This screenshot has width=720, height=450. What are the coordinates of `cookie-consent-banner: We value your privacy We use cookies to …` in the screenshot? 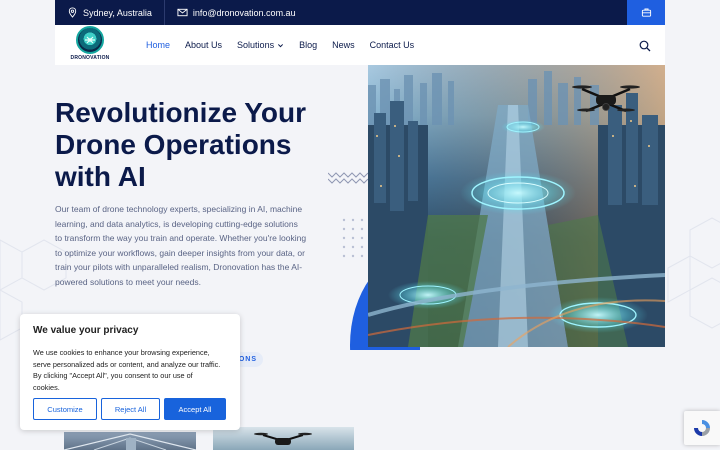 It's located at (130, 372).